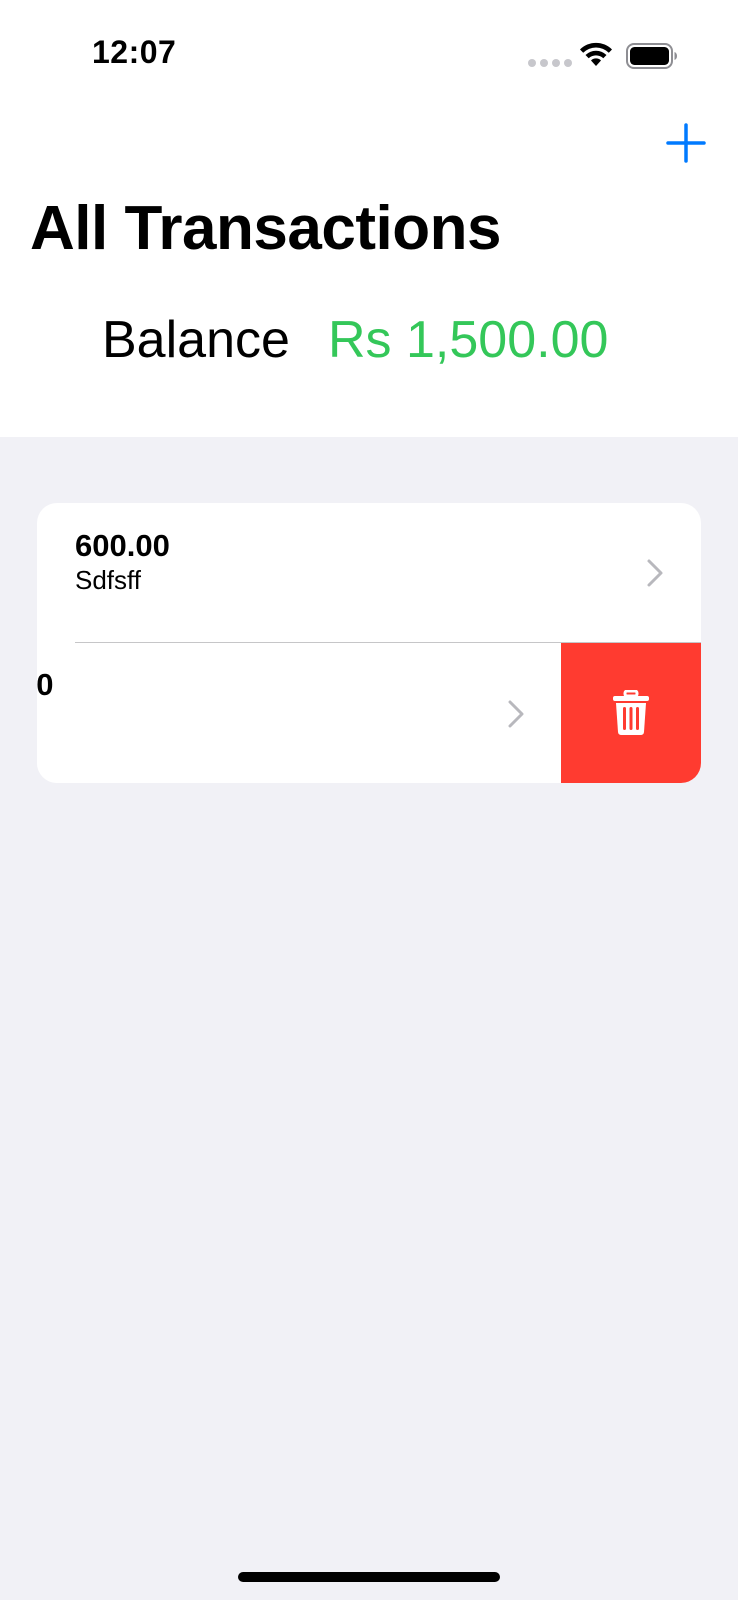  Describe the element at coordinates (596, 54) in the screenshot. I see `wifi-icon` at that location.